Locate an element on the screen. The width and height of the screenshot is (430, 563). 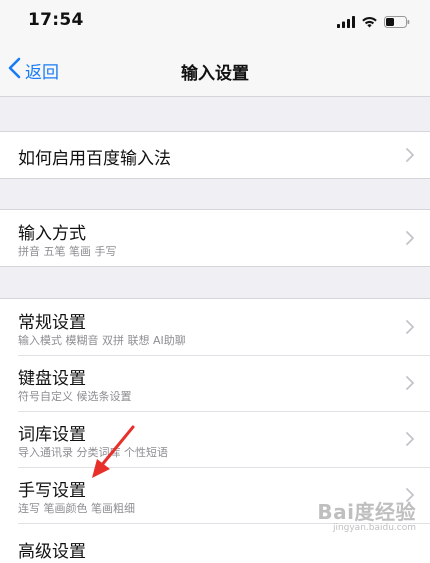
handwriting-settings-label: 手写设置 is located at coordinates (52, 491).